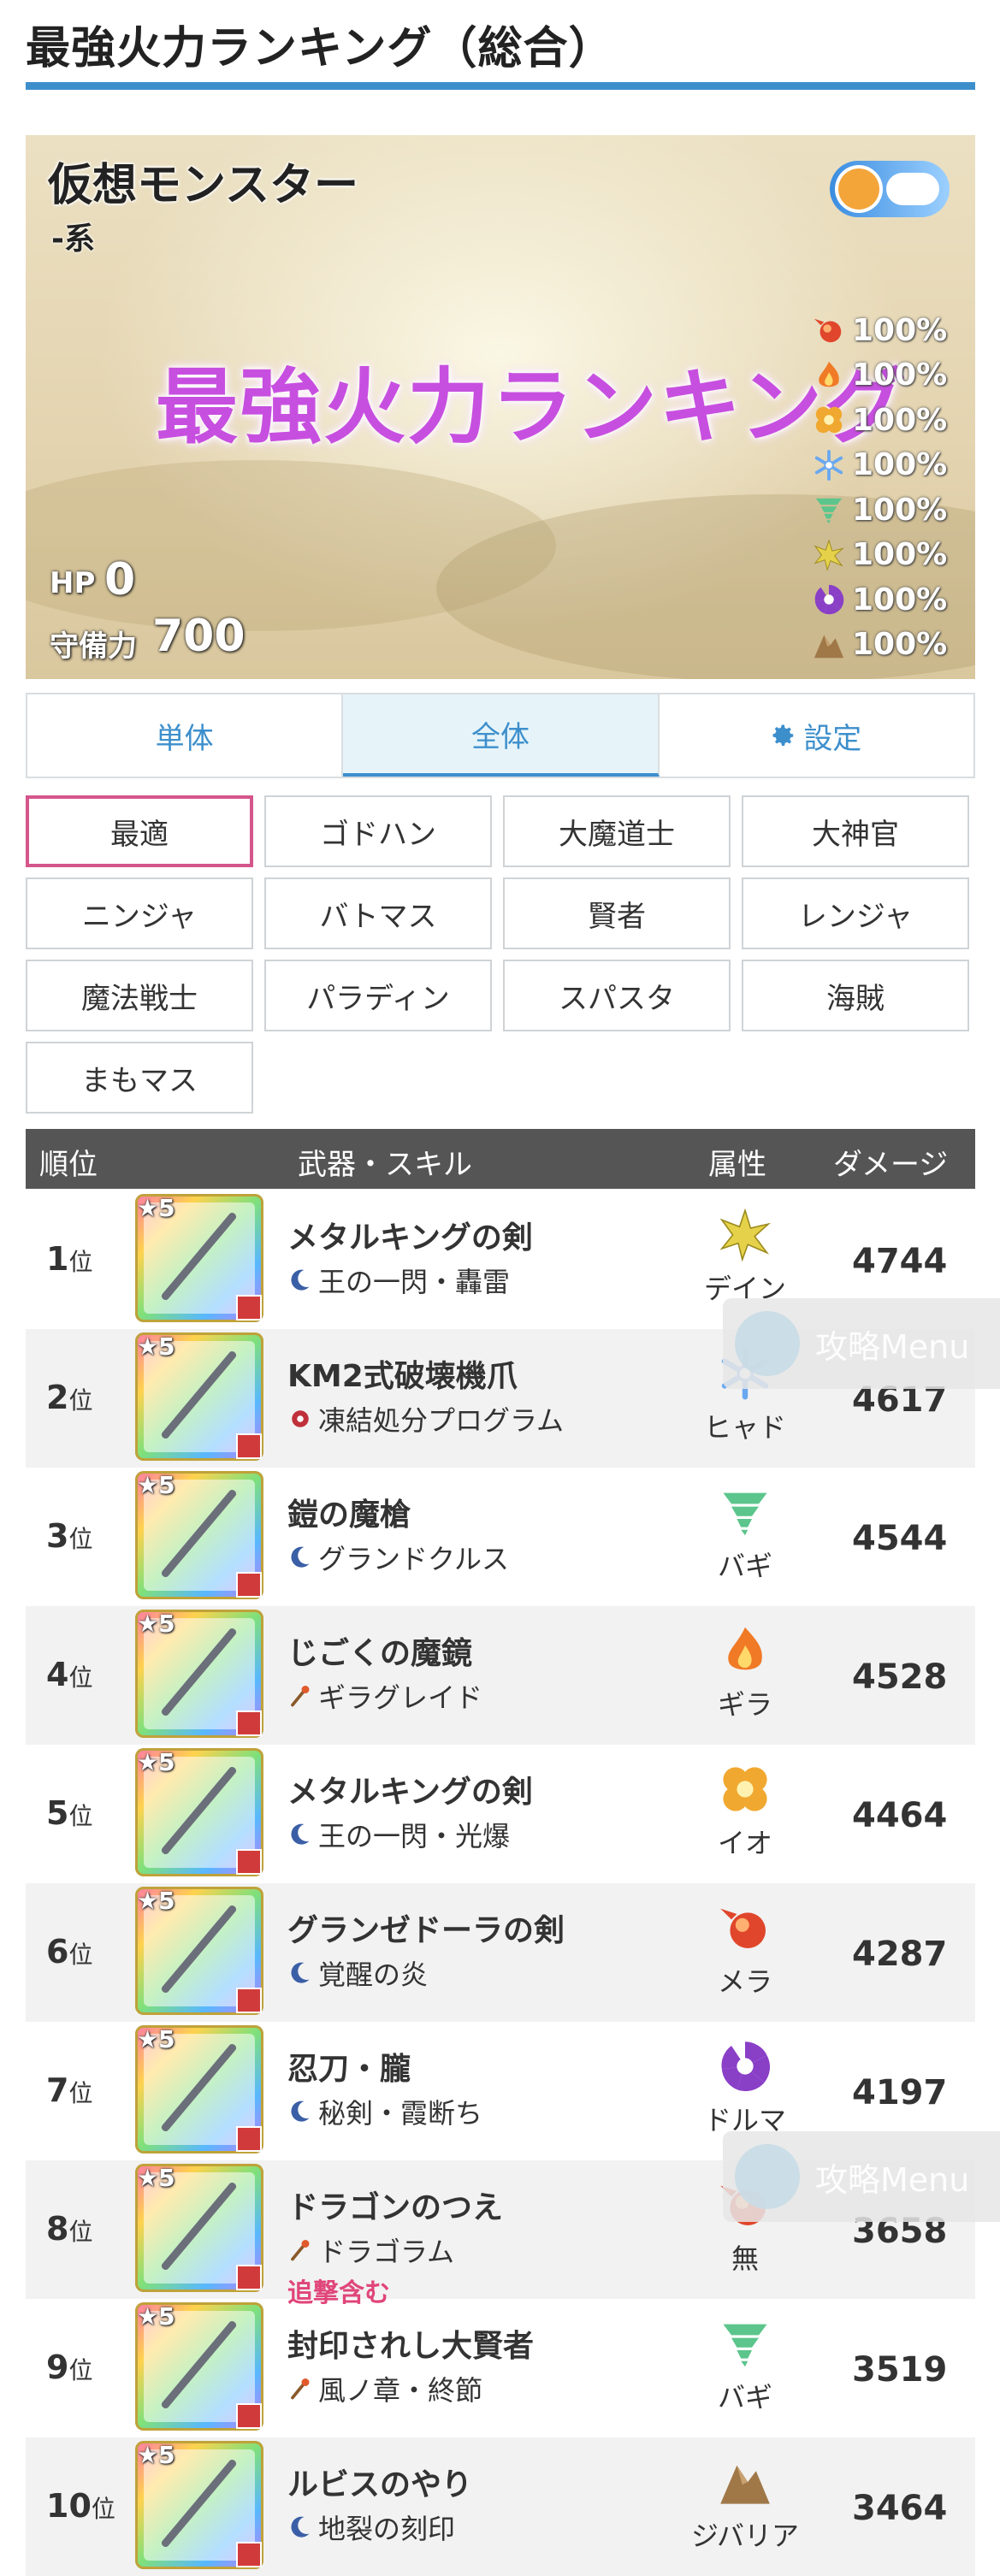  I want to click on overlay-label: 最強火力ランキング, so click(532, 407).